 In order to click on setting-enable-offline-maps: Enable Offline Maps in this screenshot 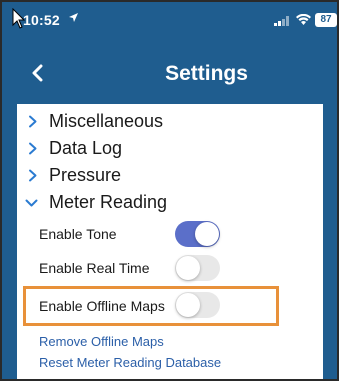, I will do `click(170, 305)`.